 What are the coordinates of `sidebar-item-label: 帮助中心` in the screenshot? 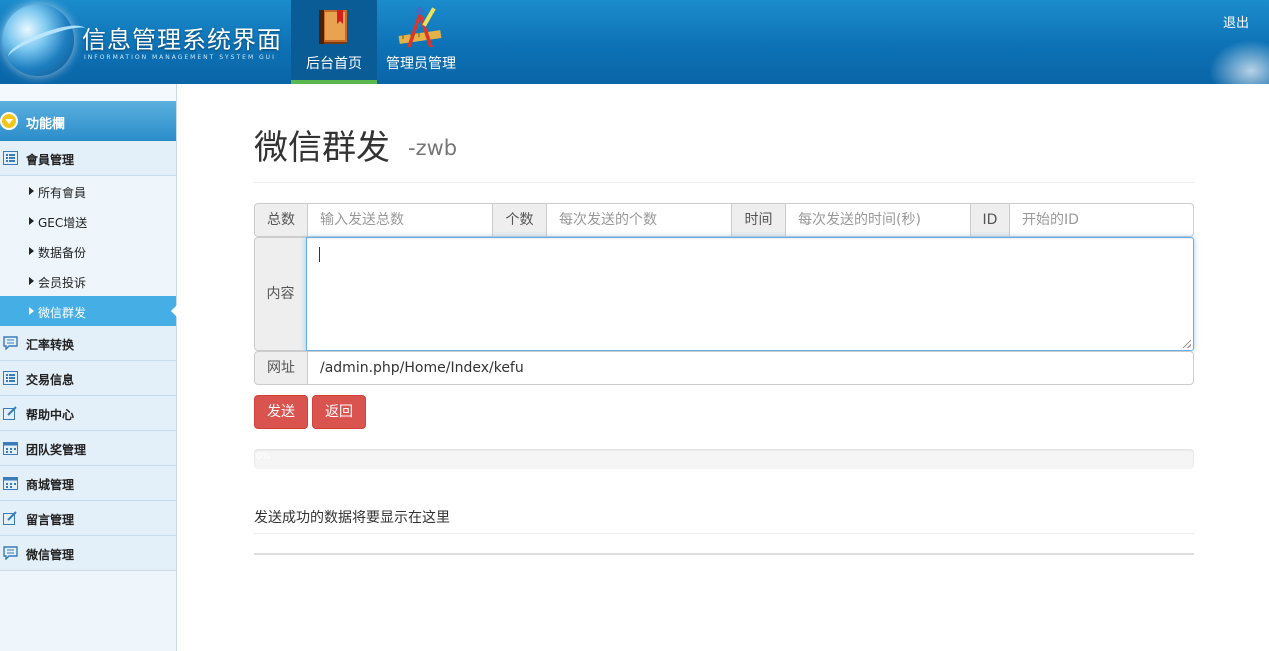 It's located at (50, 415).